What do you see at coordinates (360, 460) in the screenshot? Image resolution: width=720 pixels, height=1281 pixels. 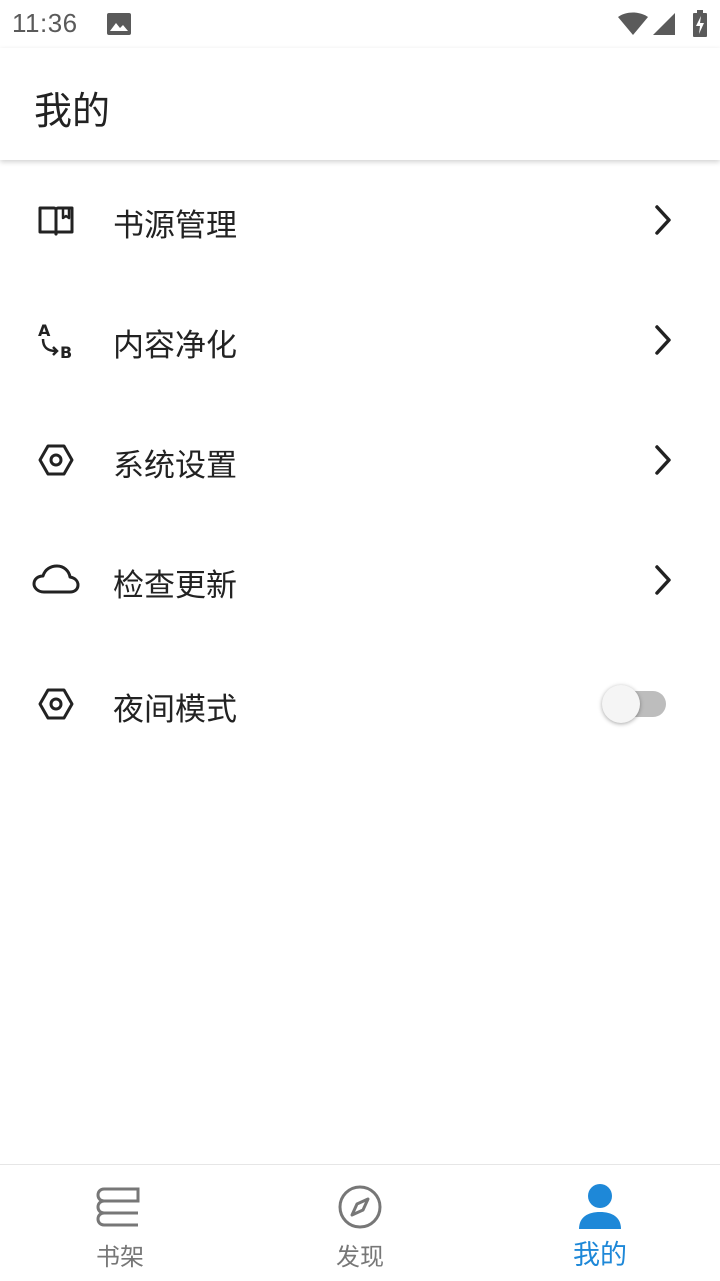 I see `menu-item-system-settings: 系统设置` at bounding box center [360, 460].